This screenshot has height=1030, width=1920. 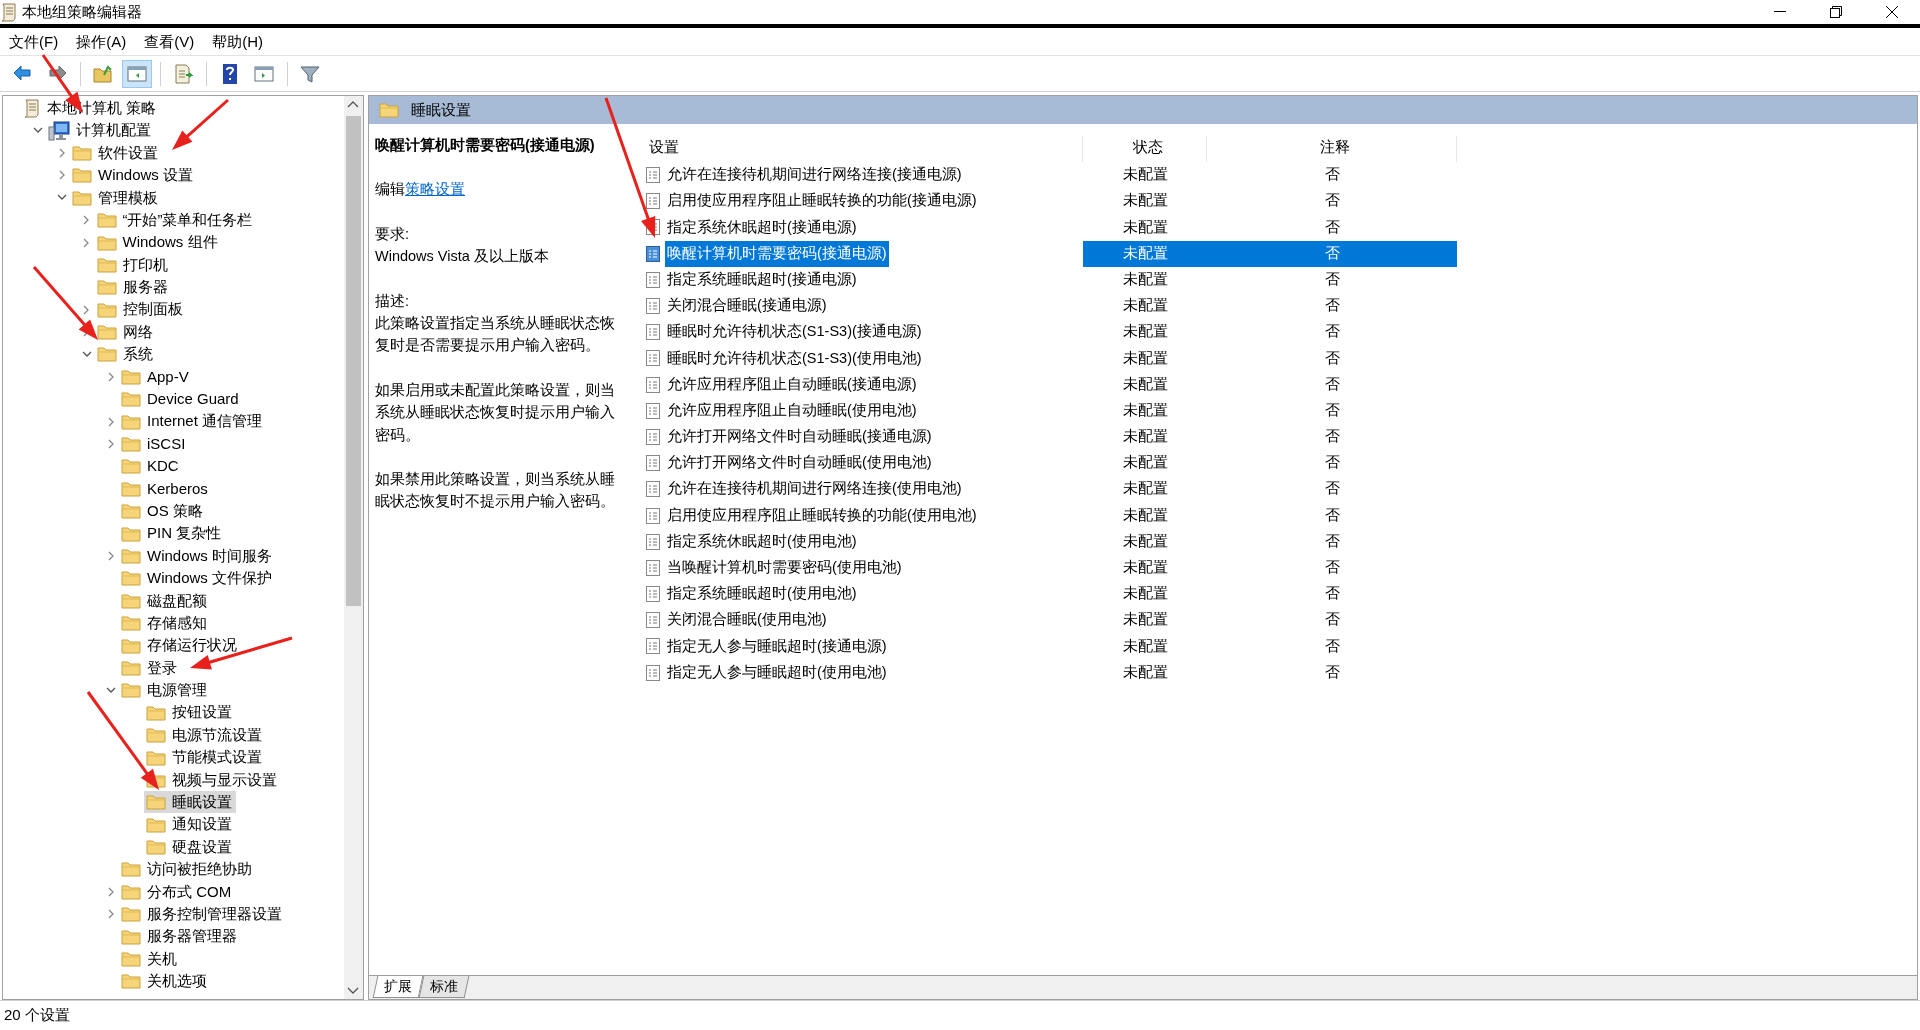 I want to click on table-cell: 允许在连接待机期间进行网络连接(使用电池), so click(x=863, y=489).